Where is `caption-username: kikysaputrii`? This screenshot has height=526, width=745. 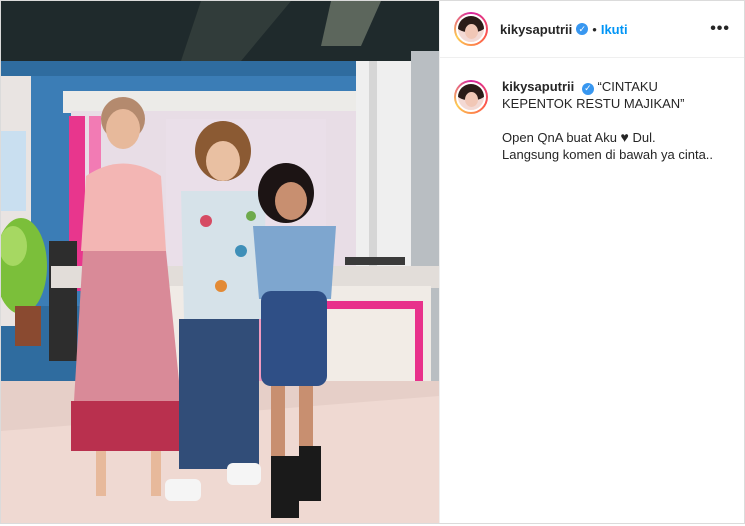 caption-username: kikysaputrii is located at coordinates (538, 86).